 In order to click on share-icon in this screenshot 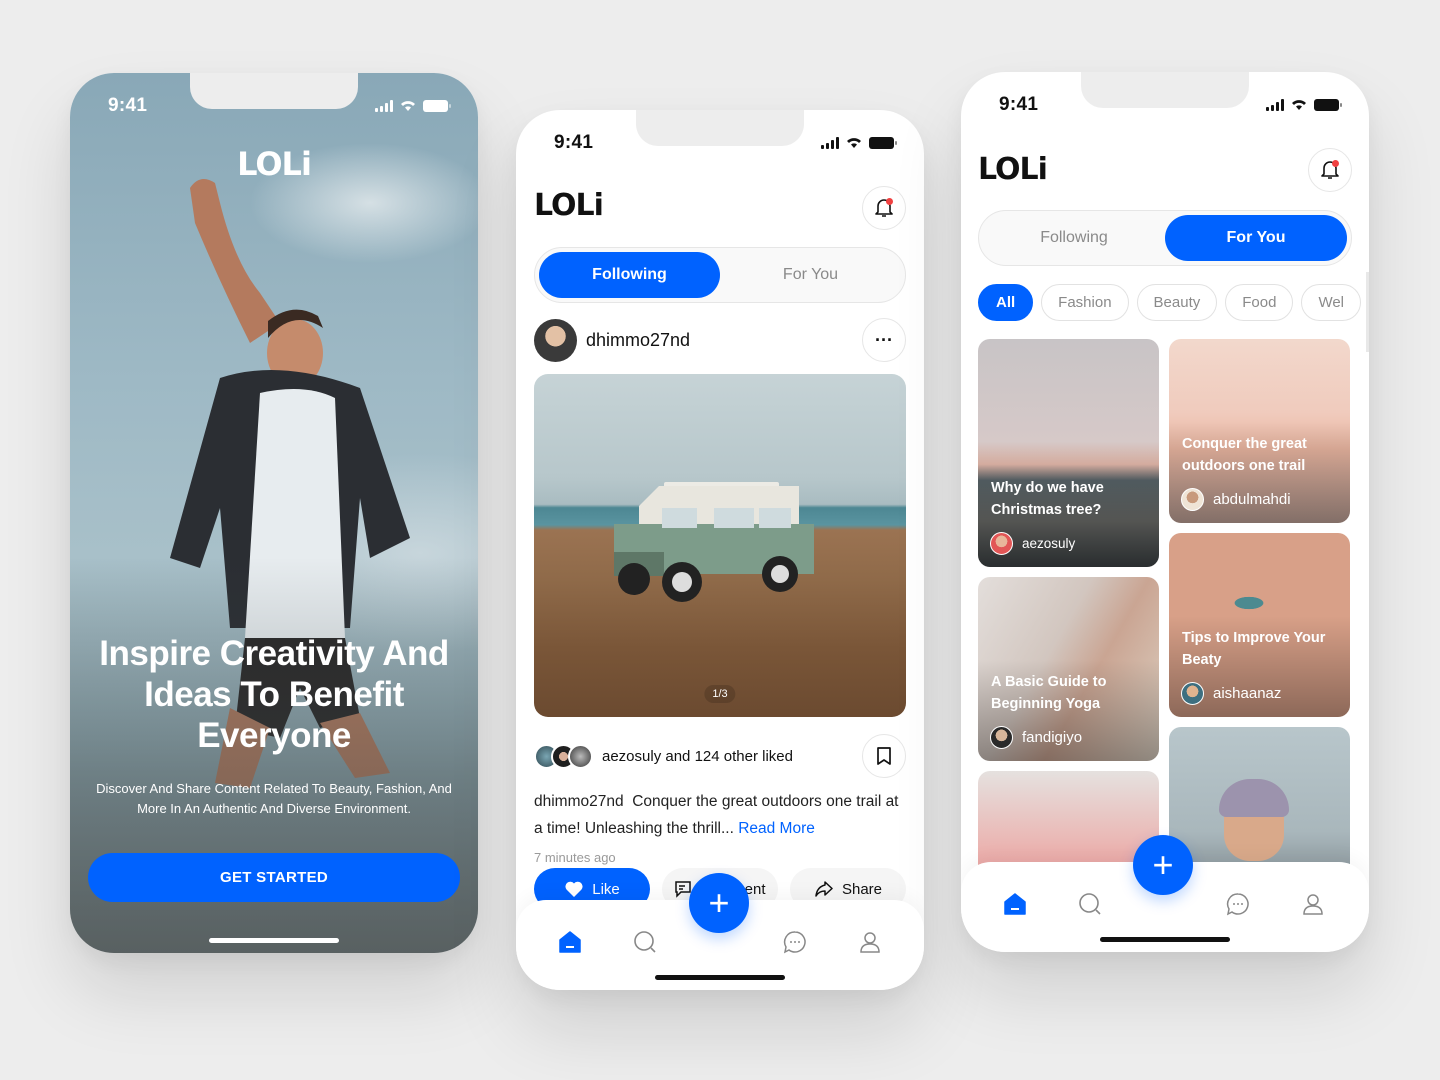, I will do `click(824, 889)`.